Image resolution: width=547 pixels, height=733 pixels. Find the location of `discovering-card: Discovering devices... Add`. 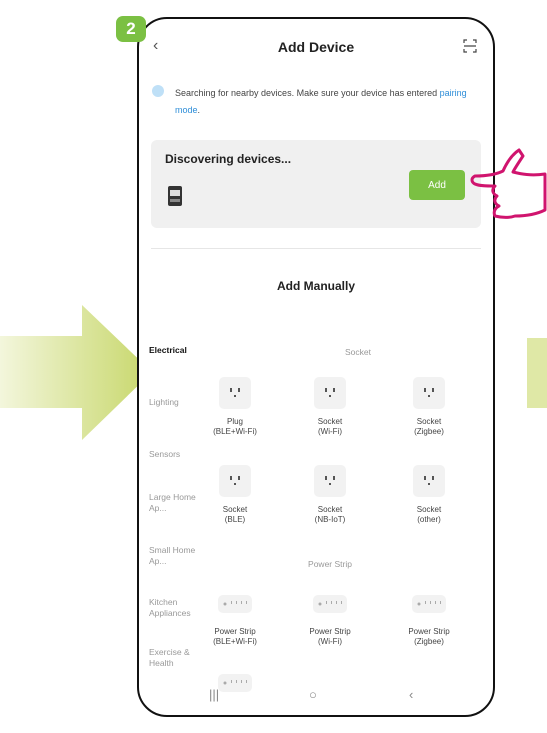

discovering-card: Discovering devices... Add is located at coordinates (316, 184).